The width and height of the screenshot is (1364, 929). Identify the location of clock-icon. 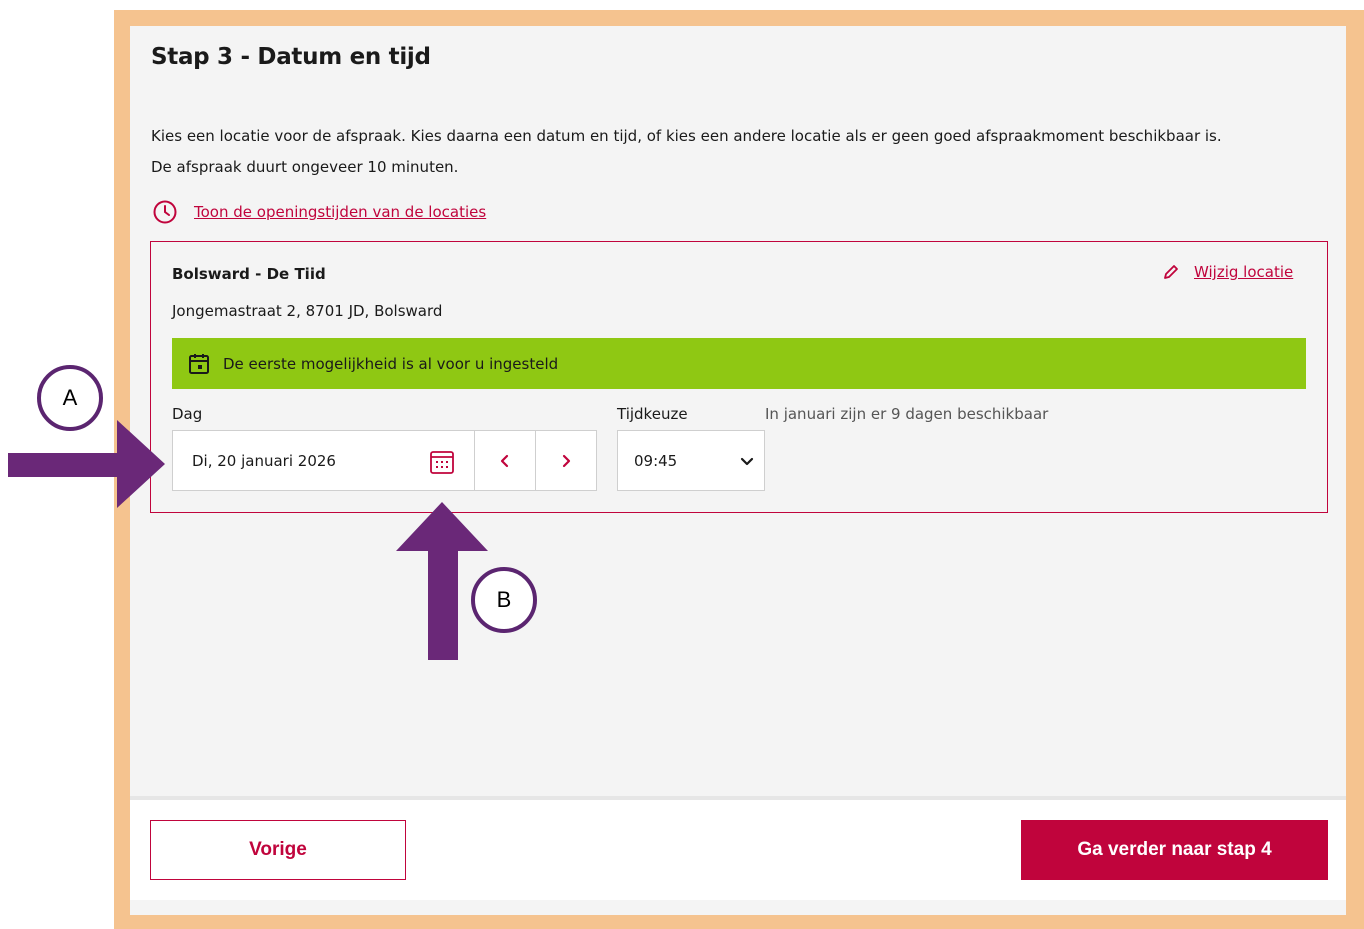
(165, 212).